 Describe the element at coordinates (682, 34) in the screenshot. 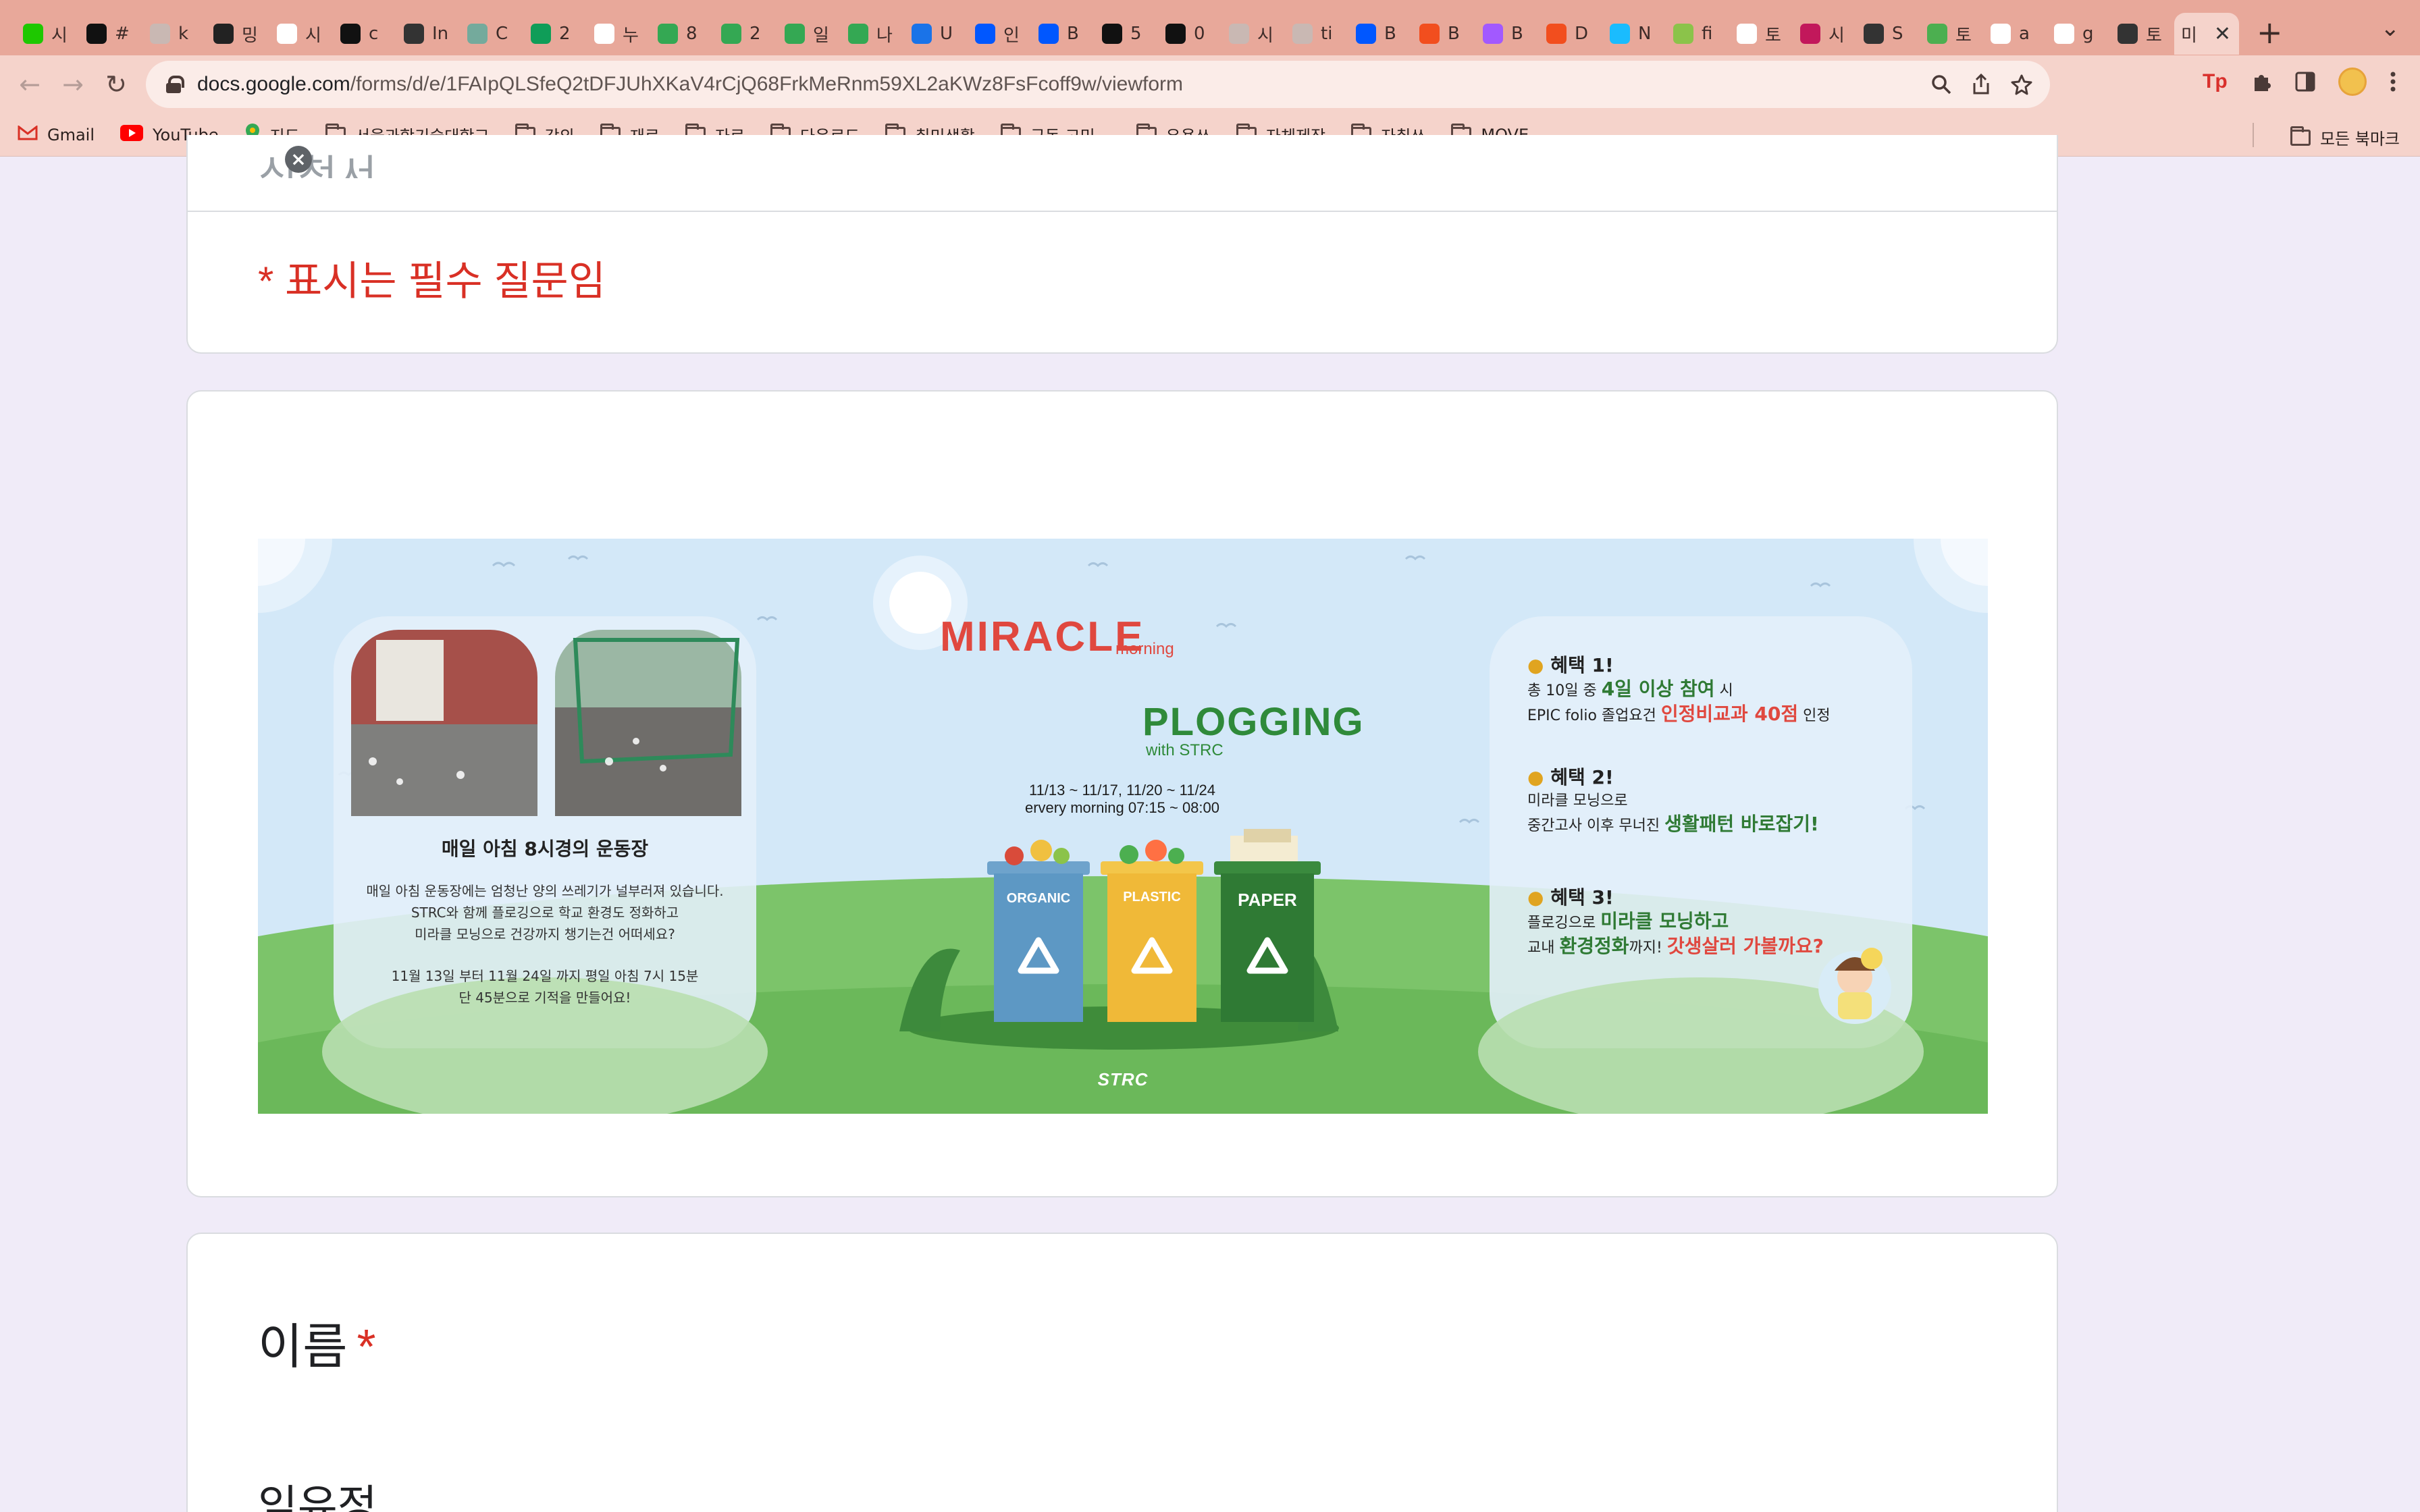

I see `browser-tab: 8` at that location.